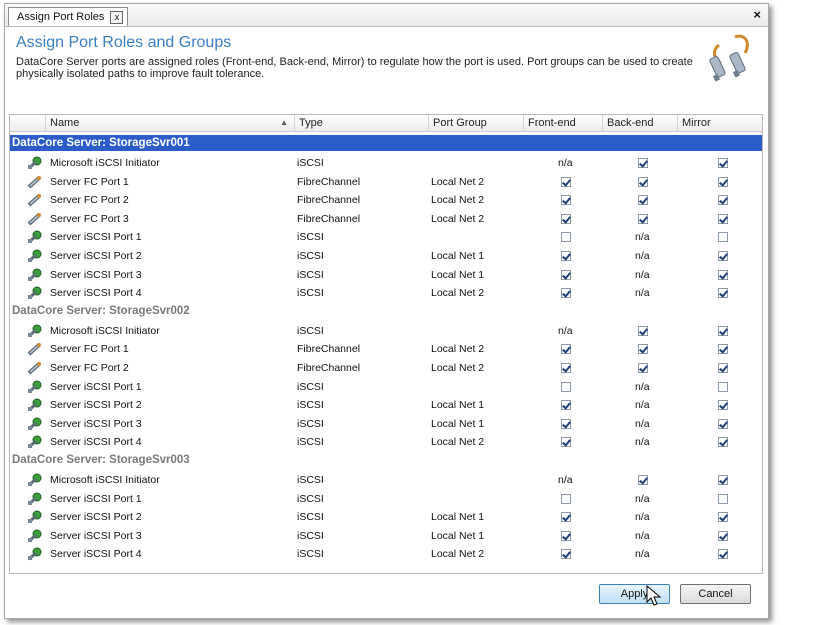  What do you see at coordinates (386, 460) in the screenshot?
I see `server-group-header: DataCore Server: StorageSvr003` at bounding box center [386, 460].